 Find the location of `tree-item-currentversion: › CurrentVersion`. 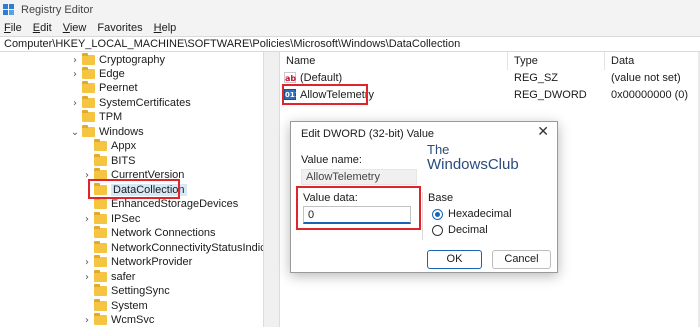

tree-item-currentversion: › CurrentVersion is located at coordinates (133, 175).